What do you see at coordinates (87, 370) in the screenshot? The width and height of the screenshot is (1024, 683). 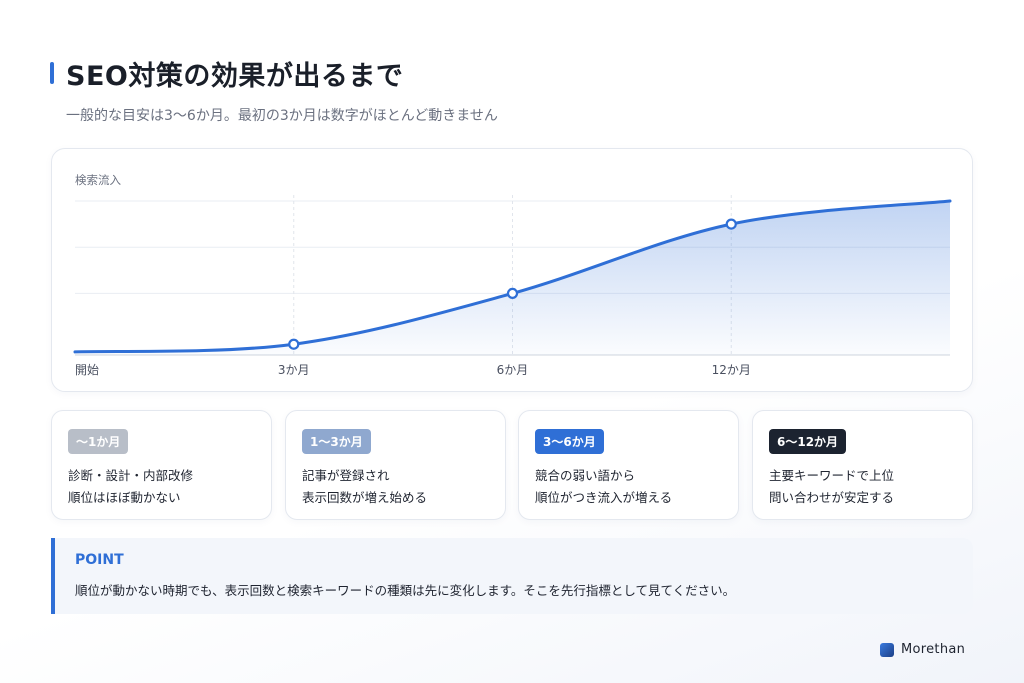 I see `x-tick-label: 開始` at bounding box center [87, 370].